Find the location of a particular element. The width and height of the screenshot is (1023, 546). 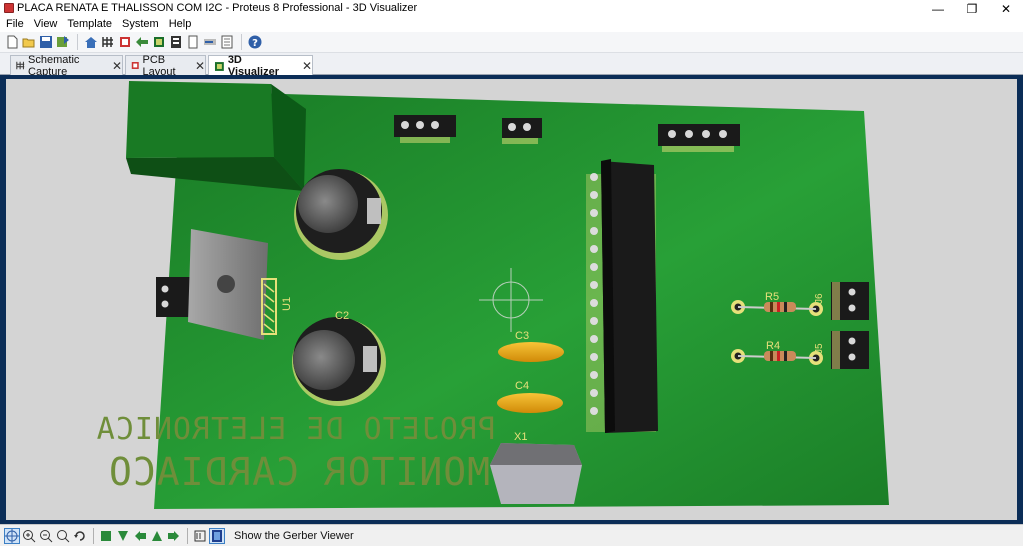

new-file-icon is located at coordinates (12, 42).